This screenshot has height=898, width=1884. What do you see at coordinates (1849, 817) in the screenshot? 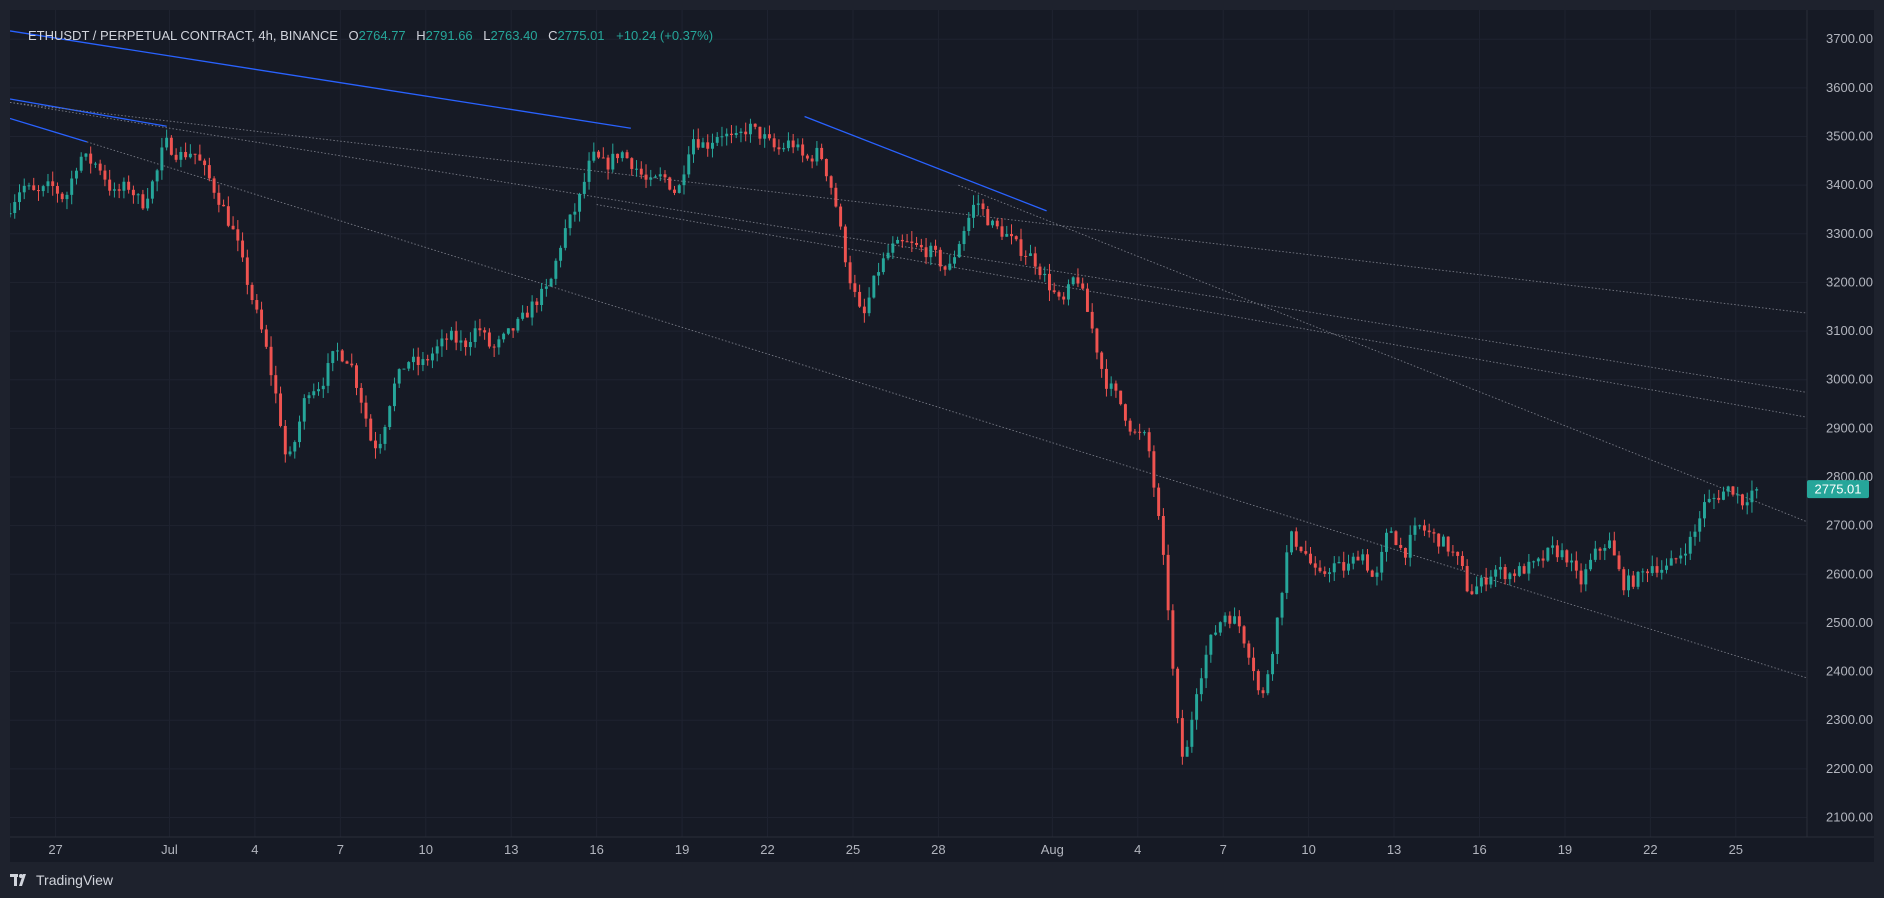
I see `price-tick-label: 2100.00` at bounding box center [1849, 817].